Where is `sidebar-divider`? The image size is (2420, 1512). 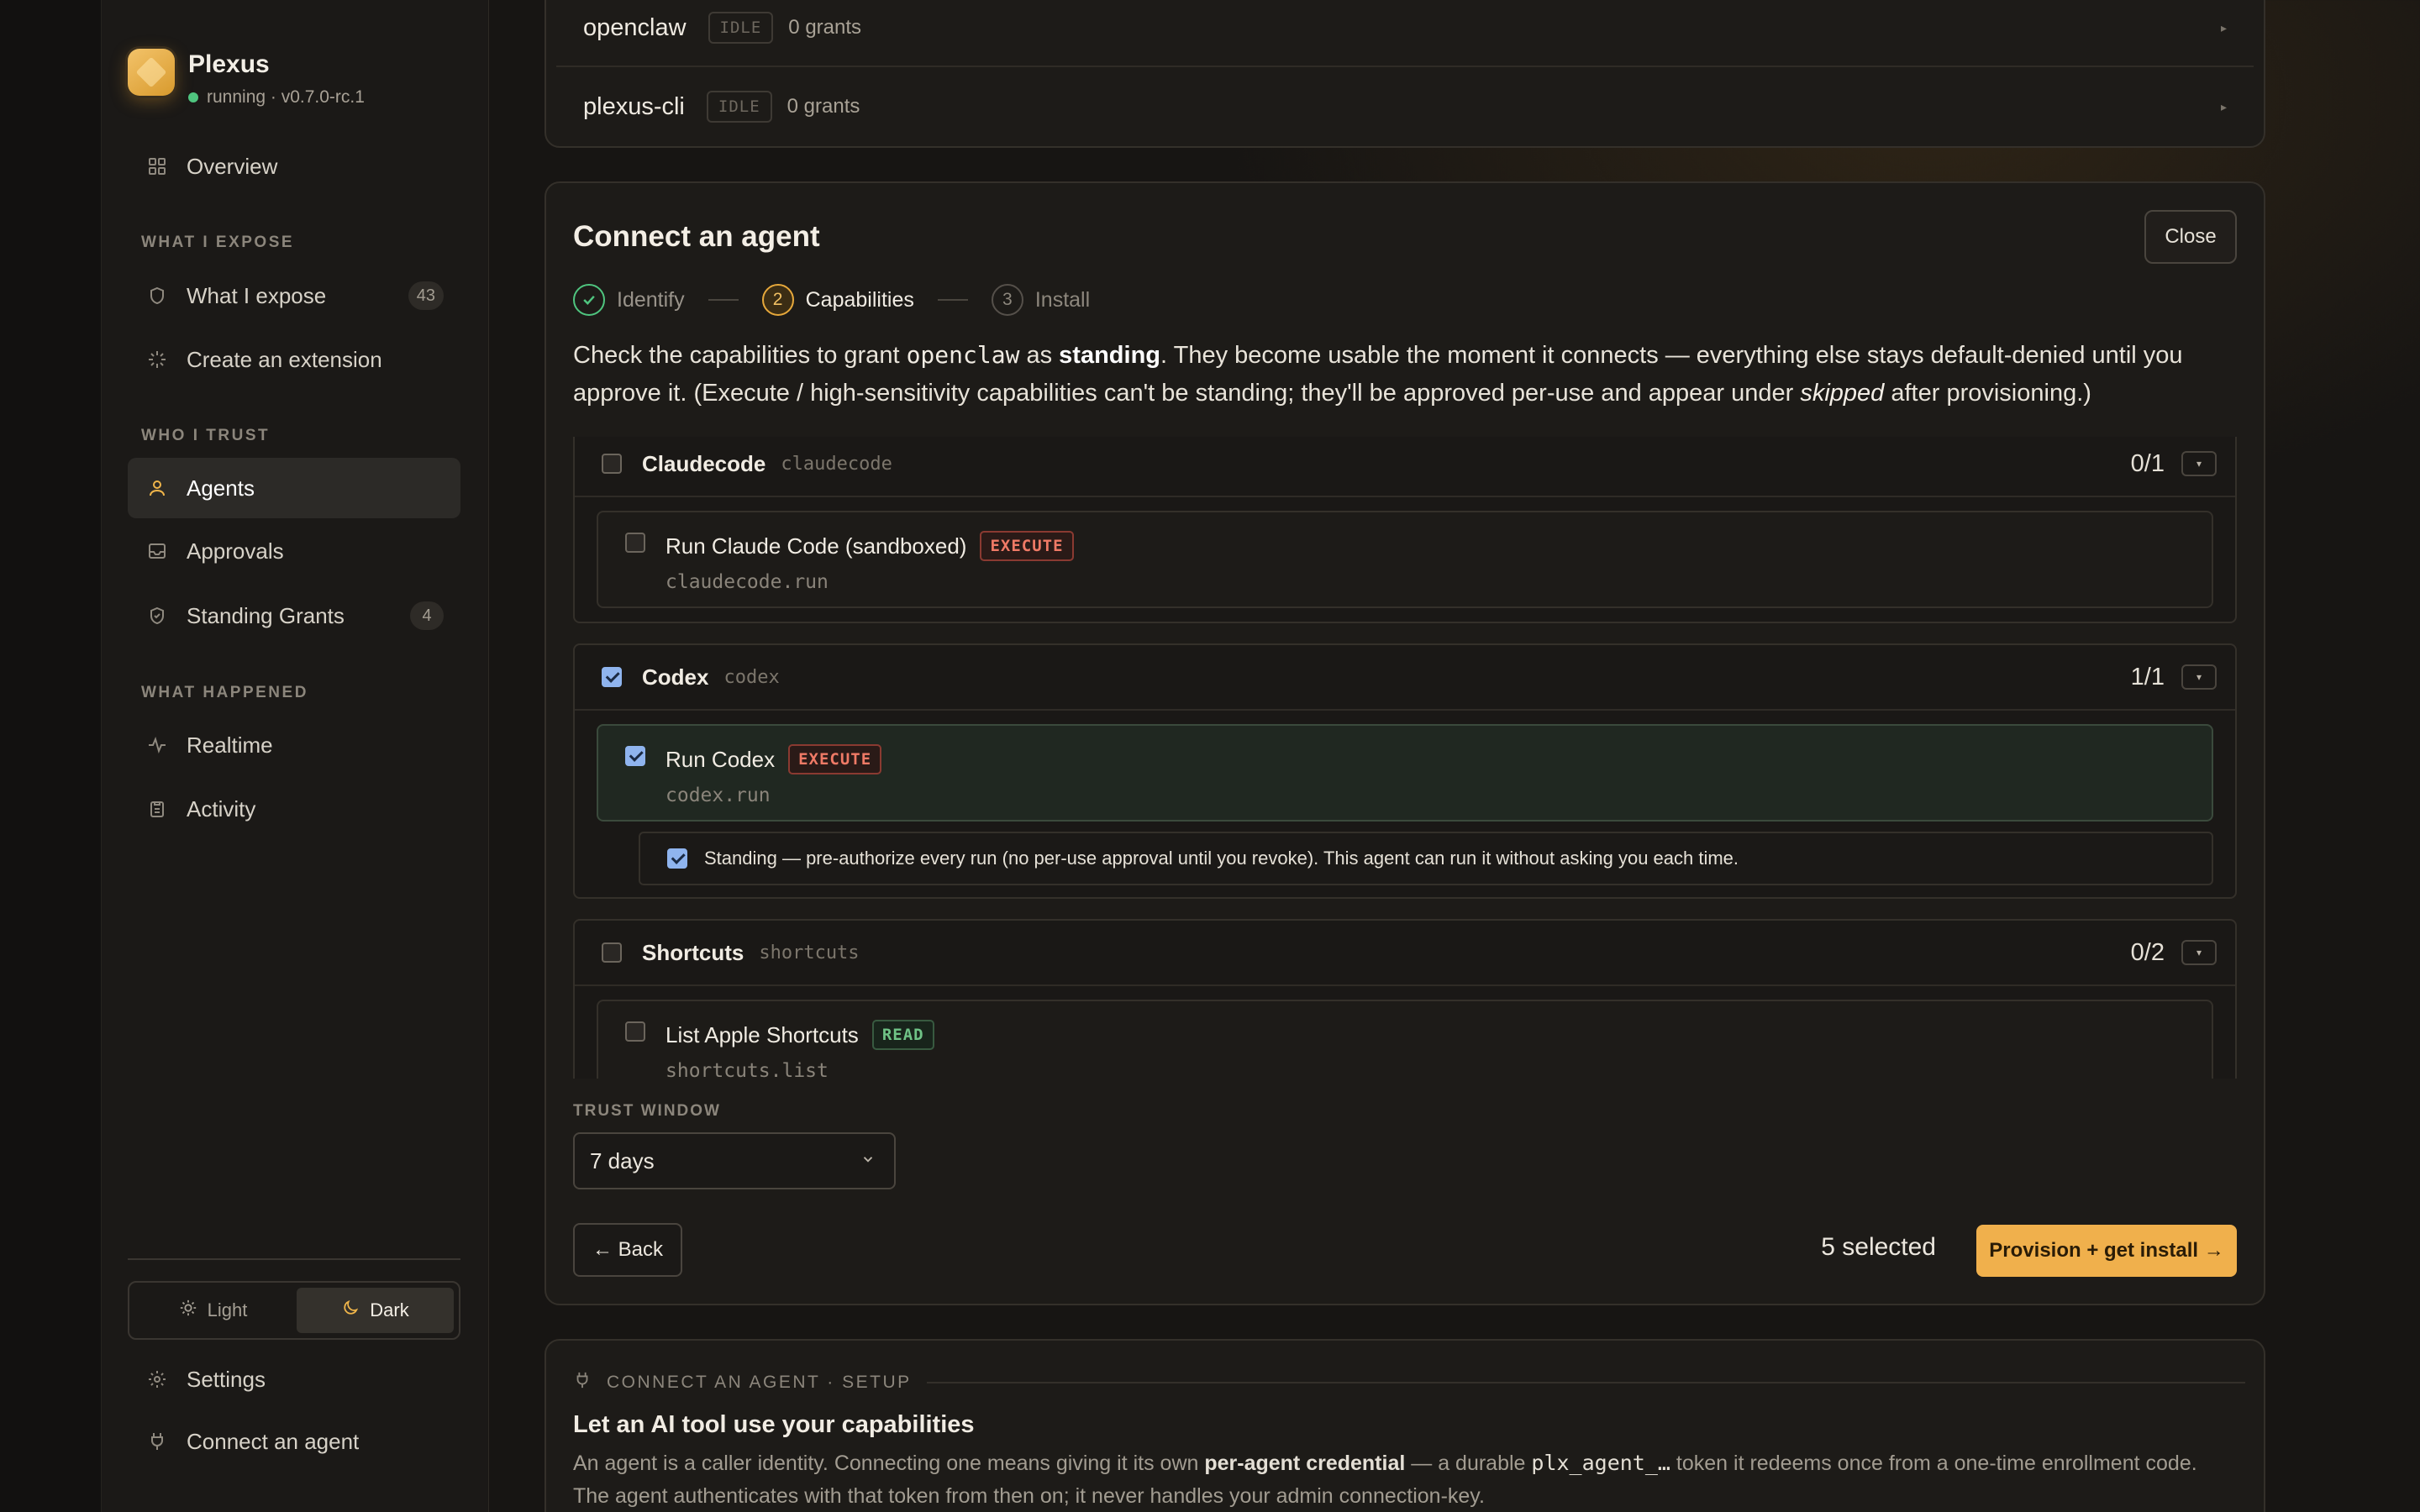
sidebar-divider is located at coordinates (294, 1259).